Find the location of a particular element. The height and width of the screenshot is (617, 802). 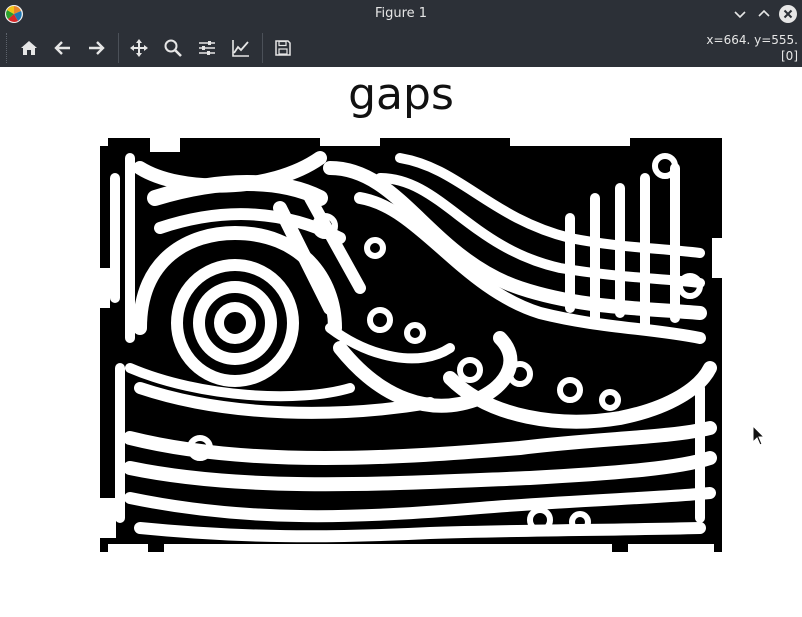

home-button is located at coordinates (29, 48).